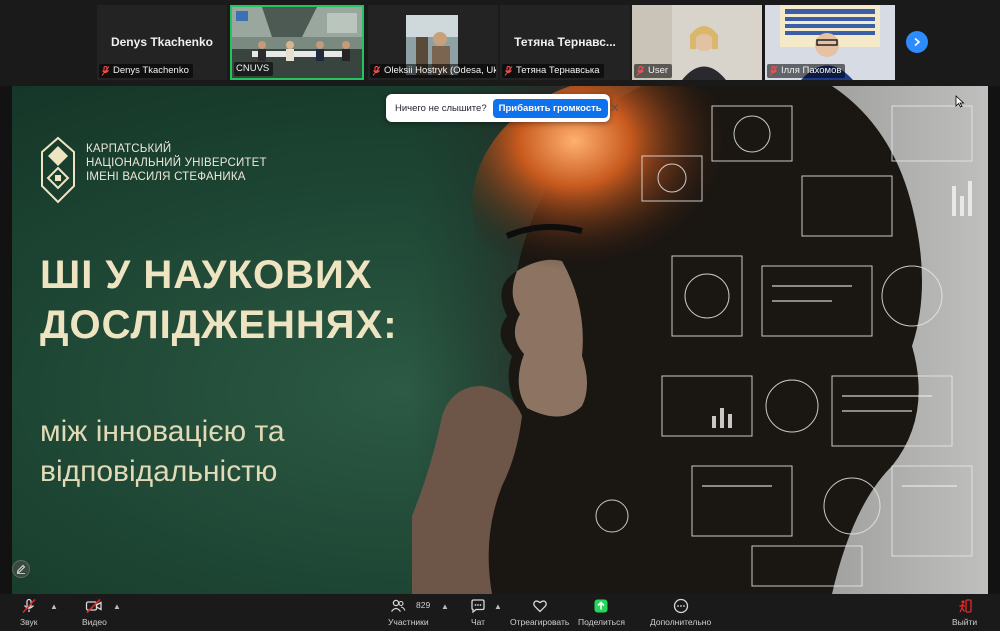  I want to click on share-button: Поделиться, so click(601, 612).